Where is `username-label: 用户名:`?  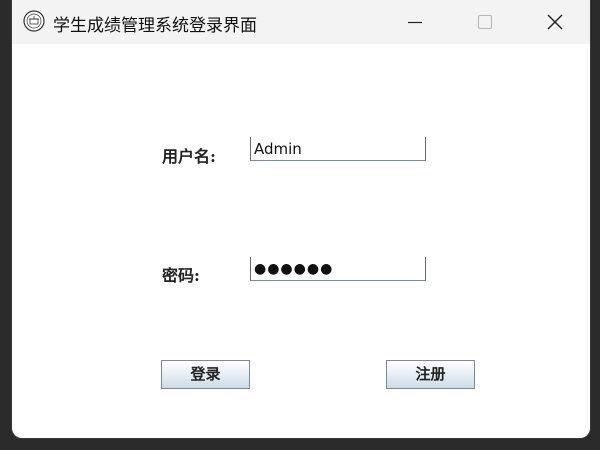 username-label: 用户名: is located at coordinates (189, 156).